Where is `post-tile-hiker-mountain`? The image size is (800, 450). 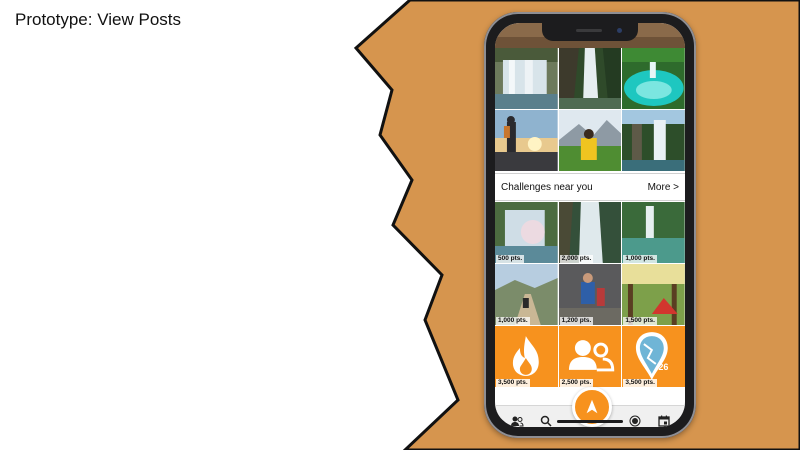
post-tile-hiker-mountain is located at coordinates (590, 140).